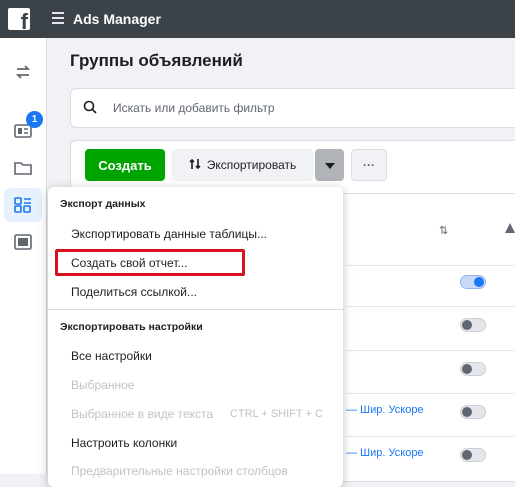 This screenshot has width=515, height=487. What do you see at coordinates (150, 262) in the screenshot?
I see `highlight-box` at bounding box center [150, 262].